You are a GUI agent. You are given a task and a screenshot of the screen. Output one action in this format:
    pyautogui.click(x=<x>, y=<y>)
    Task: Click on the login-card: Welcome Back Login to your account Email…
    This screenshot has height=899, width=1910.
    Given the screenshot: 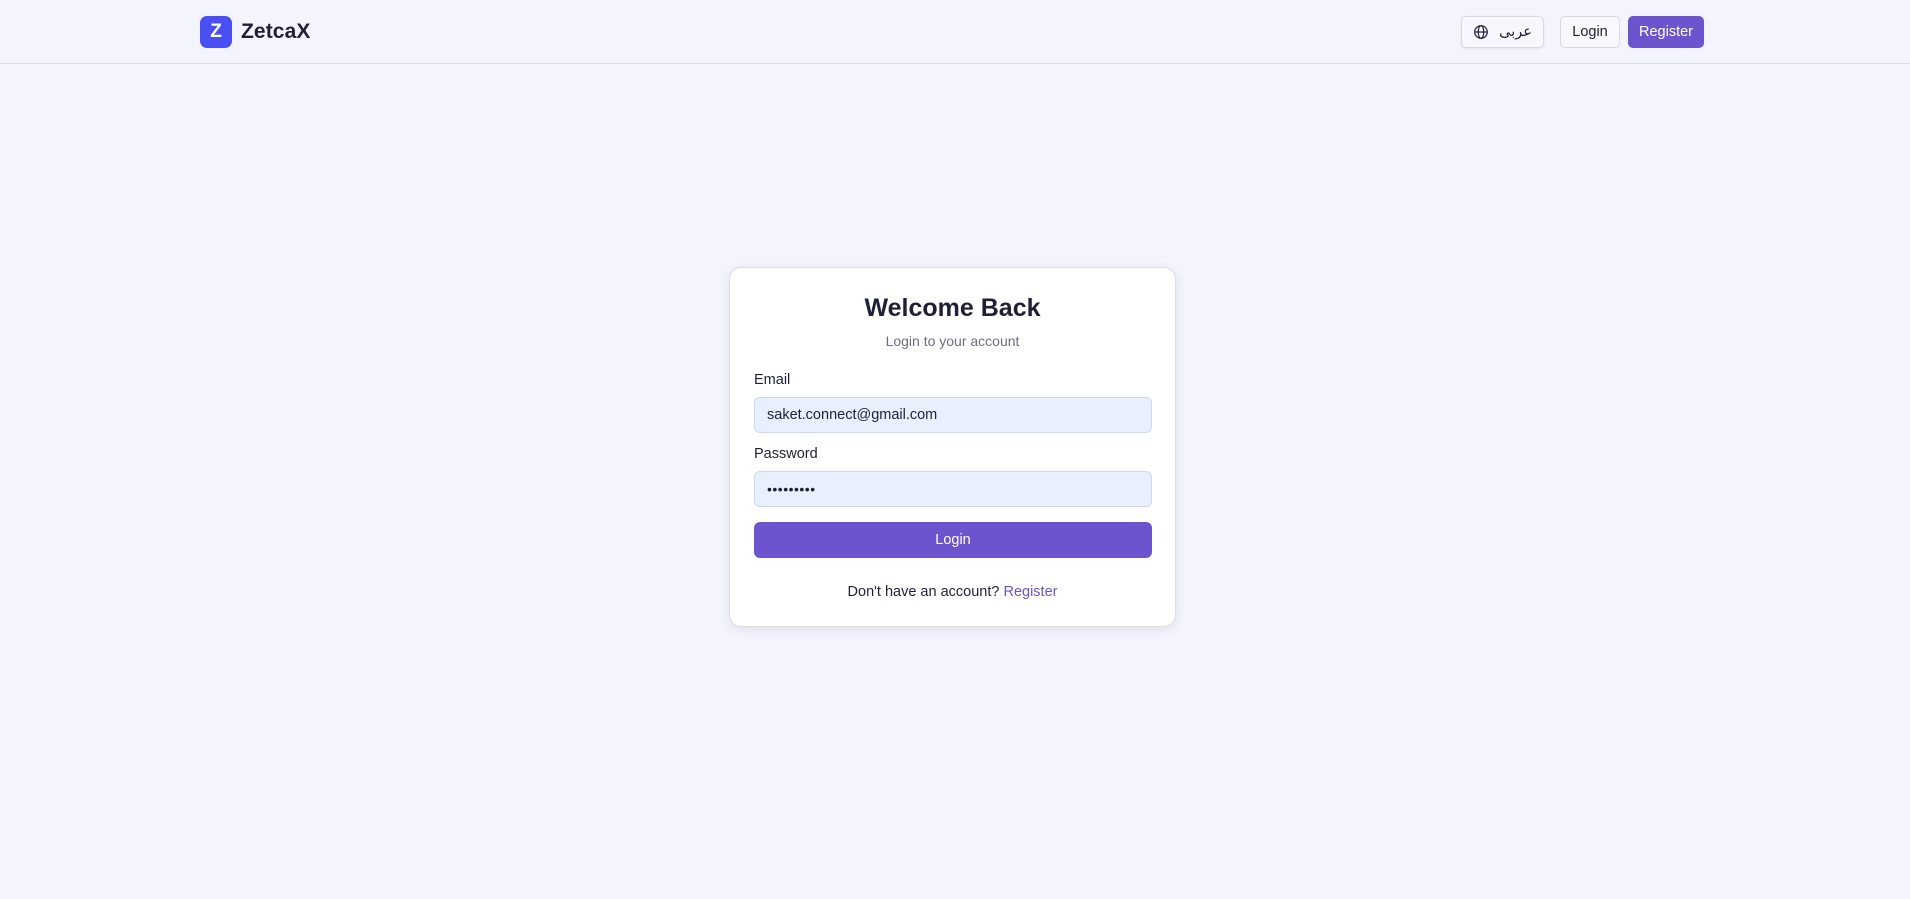 What is the action you would take?
    pyautogui.click(x=952, y=447)
    